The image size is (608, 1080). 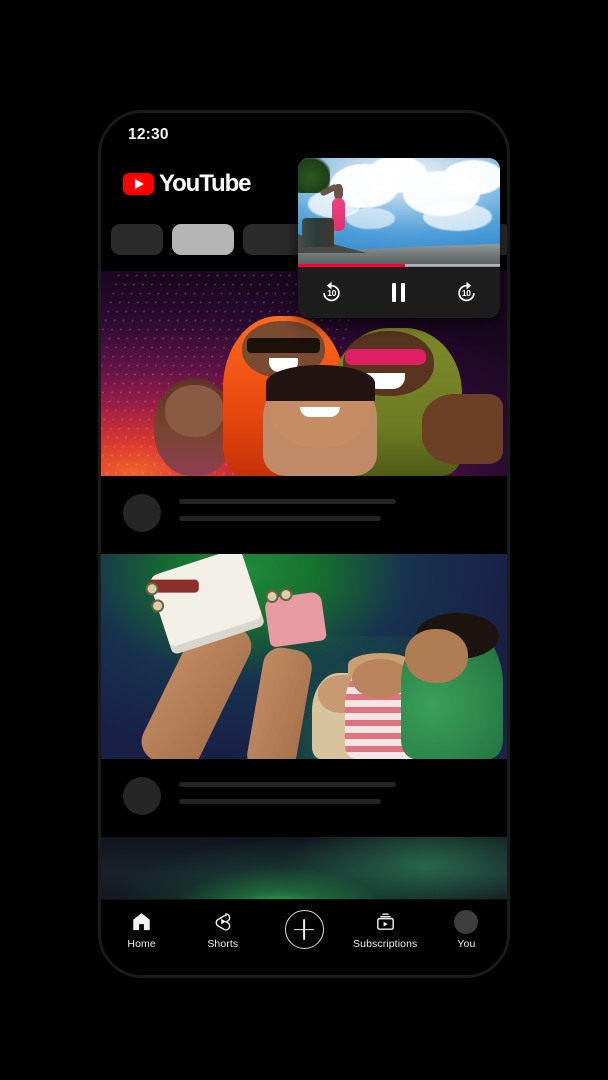 I want to click on nav-label-home: Home, so click(x=141, y=944).